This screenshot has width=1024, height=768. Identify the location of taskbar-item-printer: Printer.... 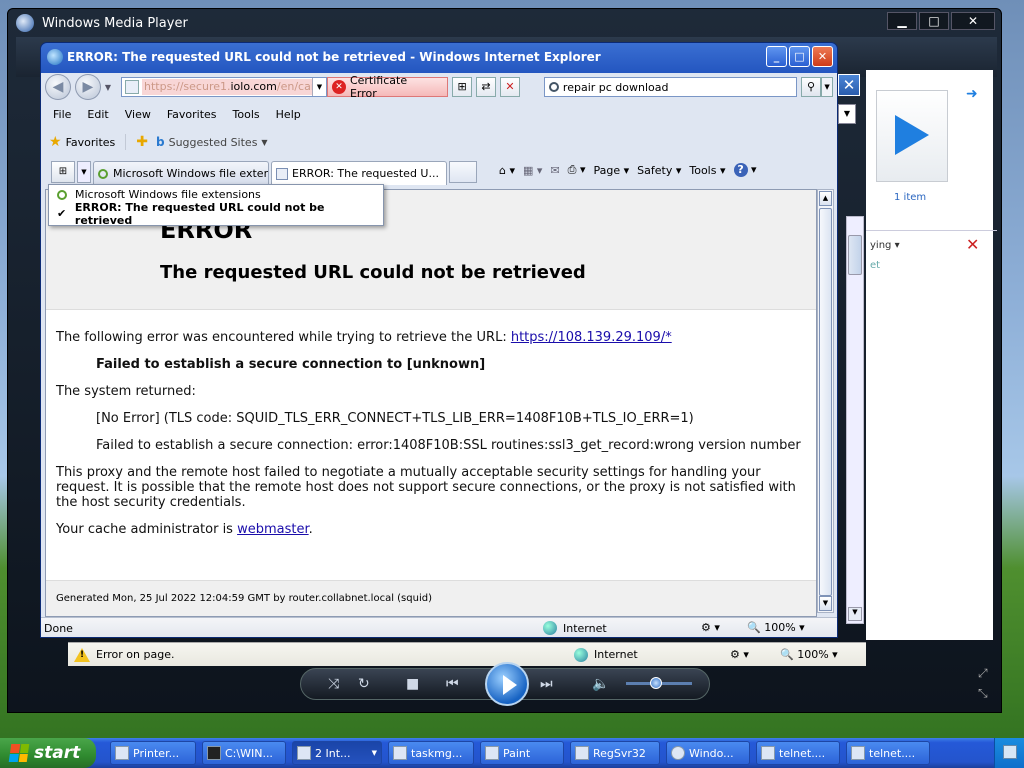
(153, 753).